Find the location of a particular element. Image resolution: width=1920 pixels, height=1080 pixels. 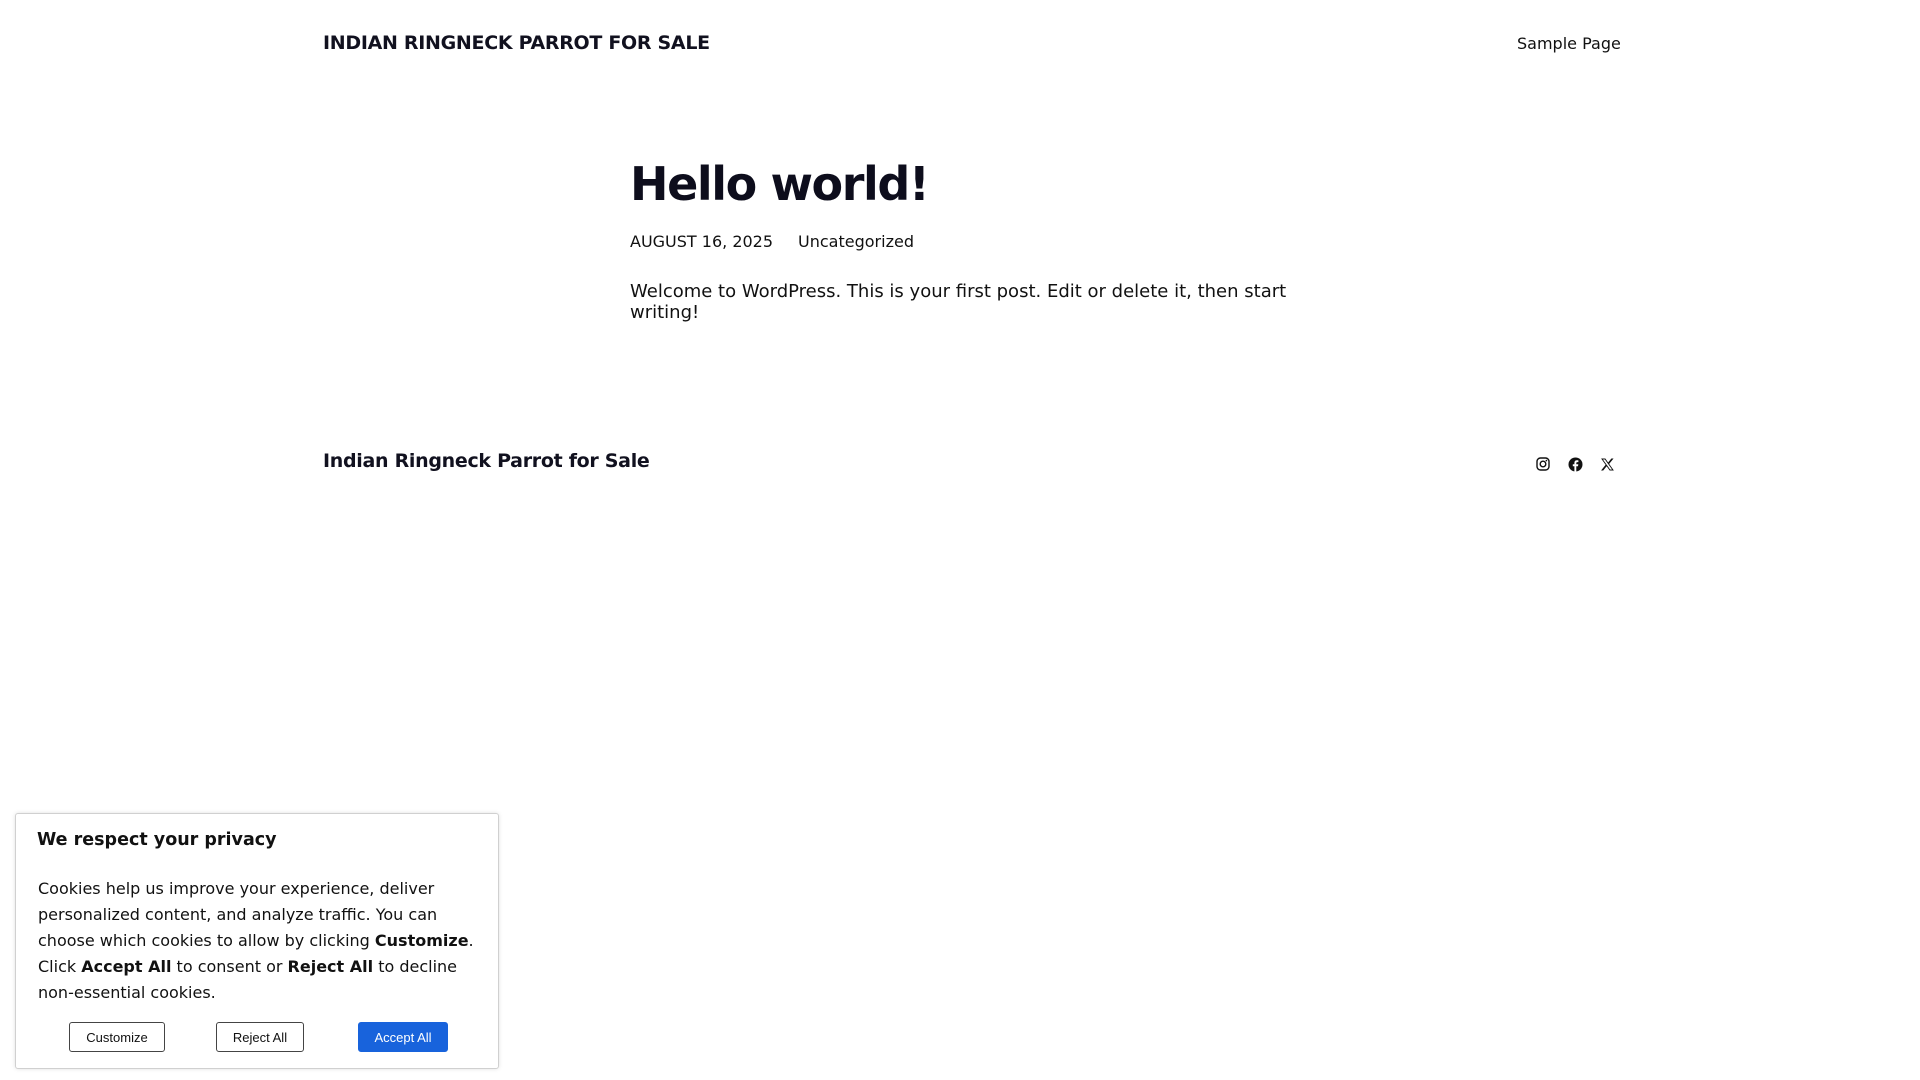

site-footer: Indian Ringneck Parrot for Sale is located at coordinates (960, 465).